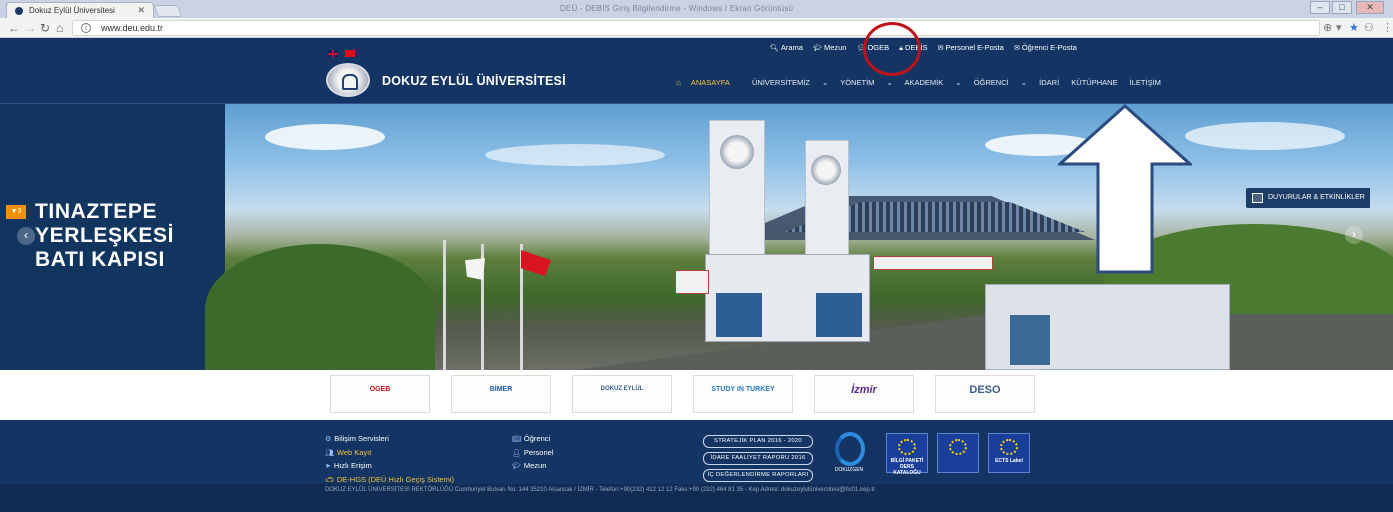 The width and height of the screenshot is (1393, 512). I want to click on nav-university: ÜNİVERSİTEMİZ ⌄, so click(790, 82).